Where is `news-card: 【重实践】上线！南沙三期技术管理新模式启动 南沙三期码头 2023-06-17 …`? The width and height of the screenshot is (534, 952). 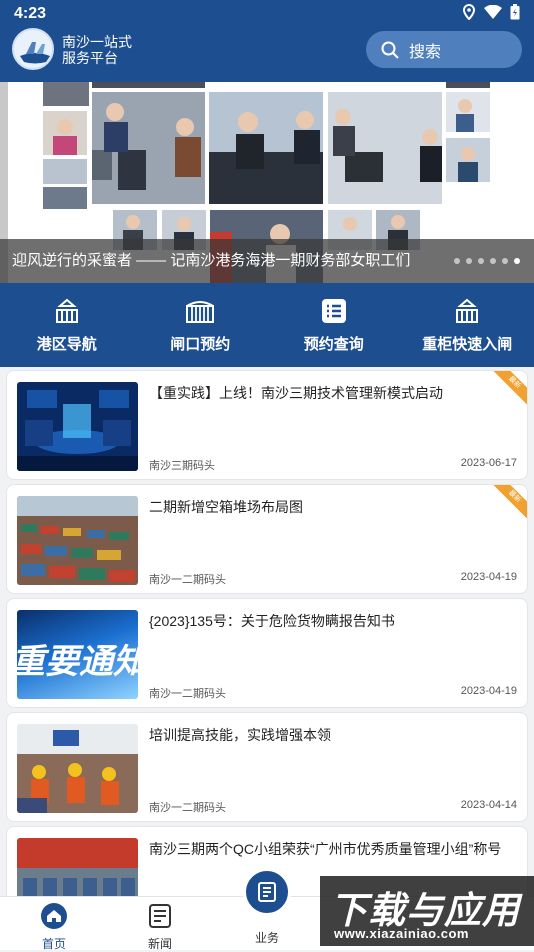
news-card: 【重实践】上线！南沙三期技术管理新模式启动 南沙三期码头 2023-06-17 … is located at coordinates (267, 425).